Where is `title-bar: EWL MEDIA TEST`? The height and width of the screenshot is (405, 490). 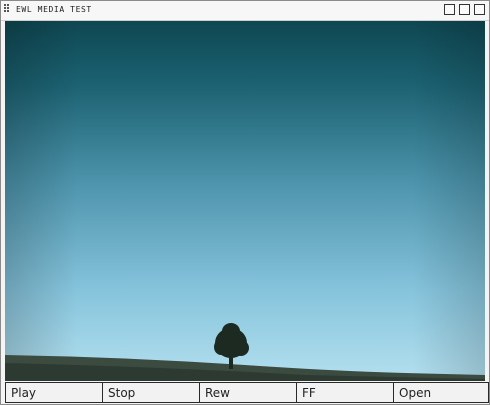
title-bar: EWL MEDIA TEST is located at coordinates (245, 11).